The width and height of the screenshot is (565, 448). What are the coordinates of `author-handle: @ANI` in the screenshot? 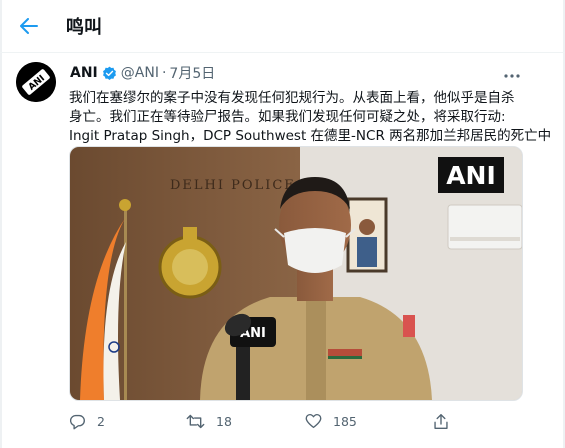 It's located at (140, 73).